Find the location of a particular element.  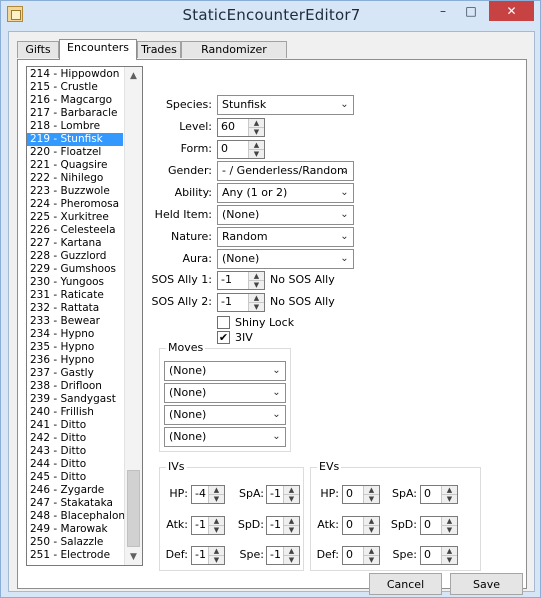

sos-ally-1-stepper: -1 ▲ ▼ is located at coordinates (241, 280).